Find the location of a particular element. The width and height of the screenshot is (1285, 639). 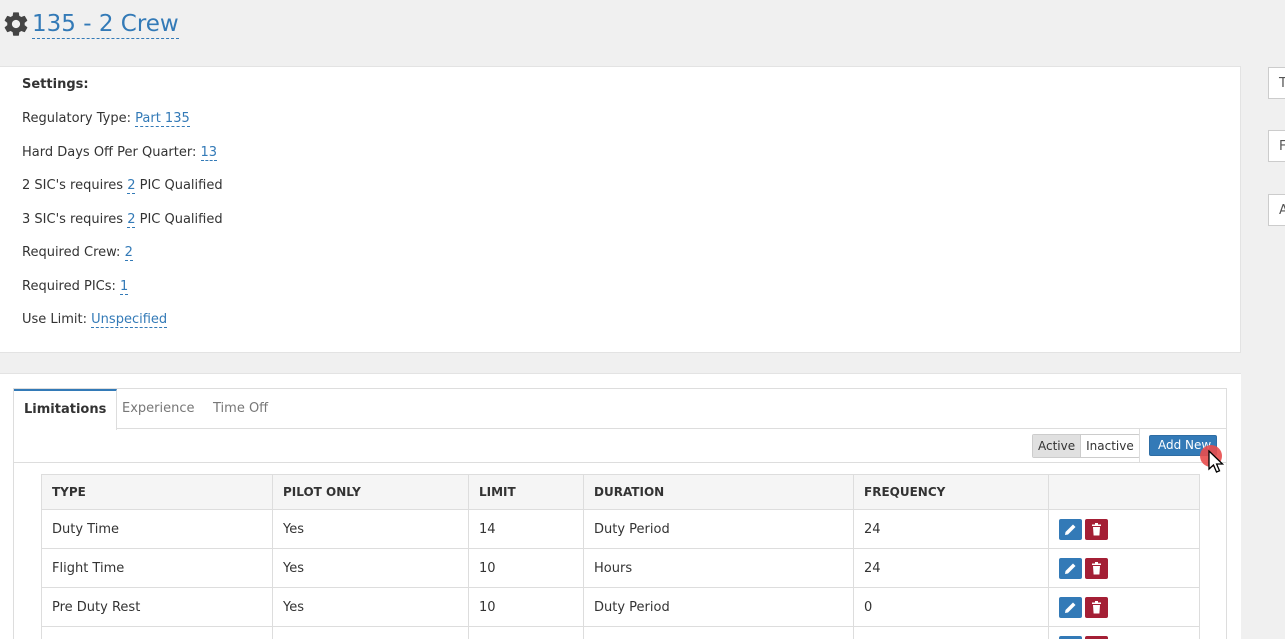

table-header-row: TYPE PILOT ONLY LIMIT DURATION FREQUENCY is located at coordinates (620, 492).